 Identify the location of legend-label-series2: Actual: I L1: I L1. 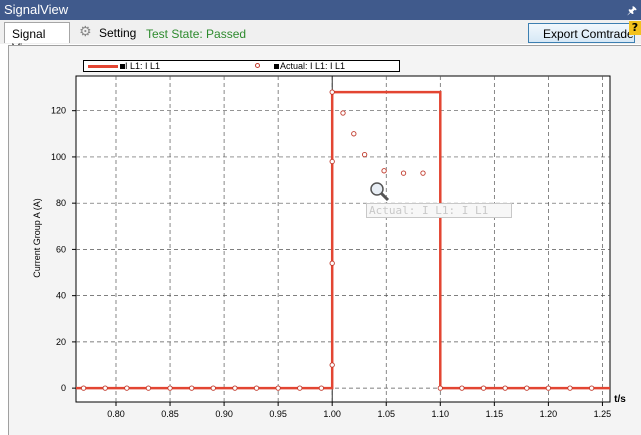
(313, 66).